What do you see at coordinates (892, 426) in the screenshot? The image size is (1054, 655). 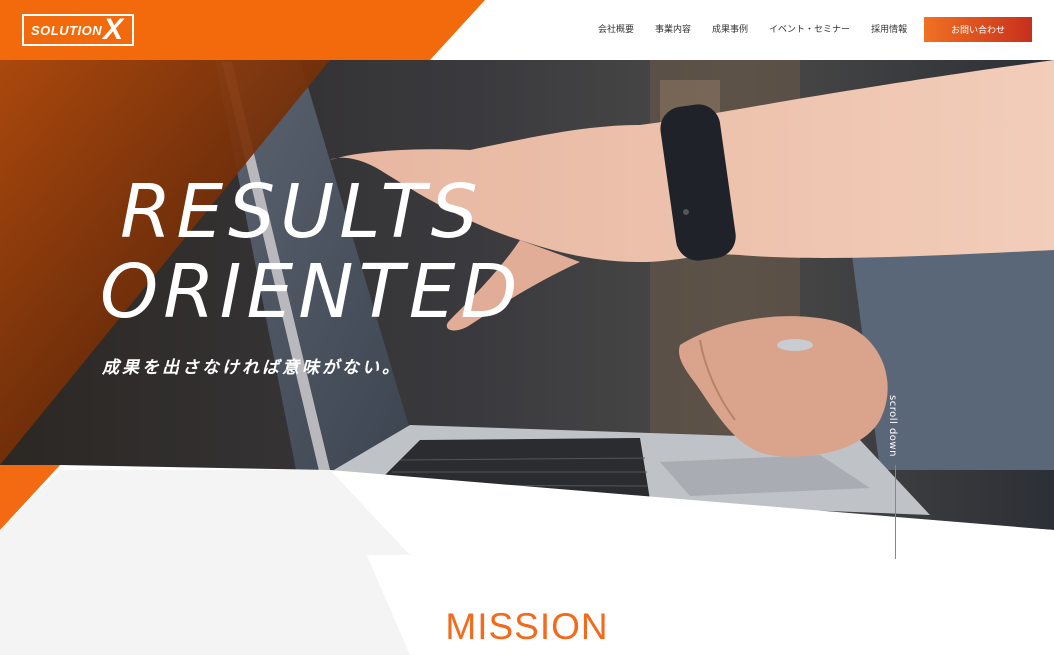 I see `scroll-down-label: scroll down` at bounding box center [892, 426].